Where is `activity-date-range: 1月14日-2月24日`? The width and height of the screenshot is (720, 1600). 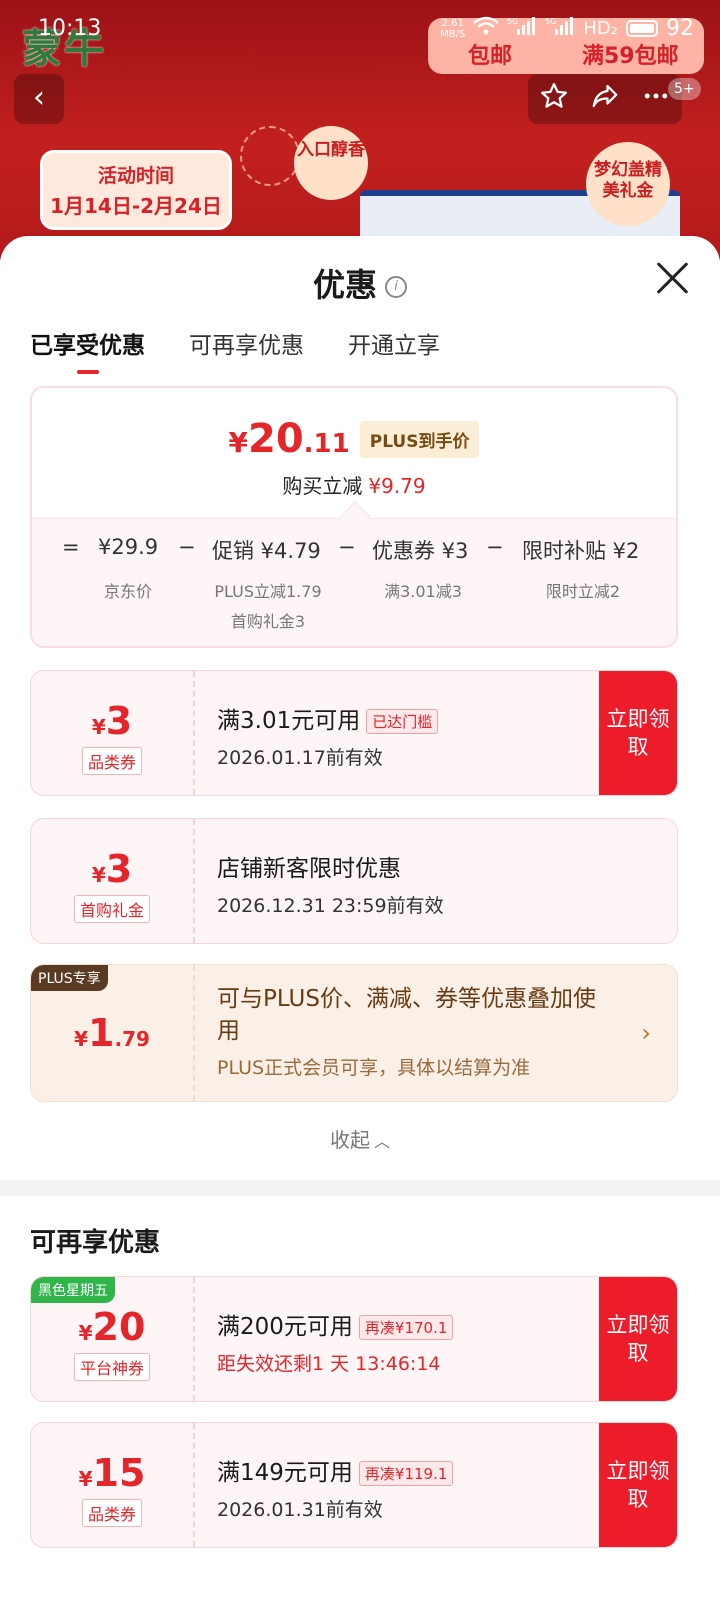 activity-date-range: 1月14日-2月24日 is located at coordinates (136, 206).